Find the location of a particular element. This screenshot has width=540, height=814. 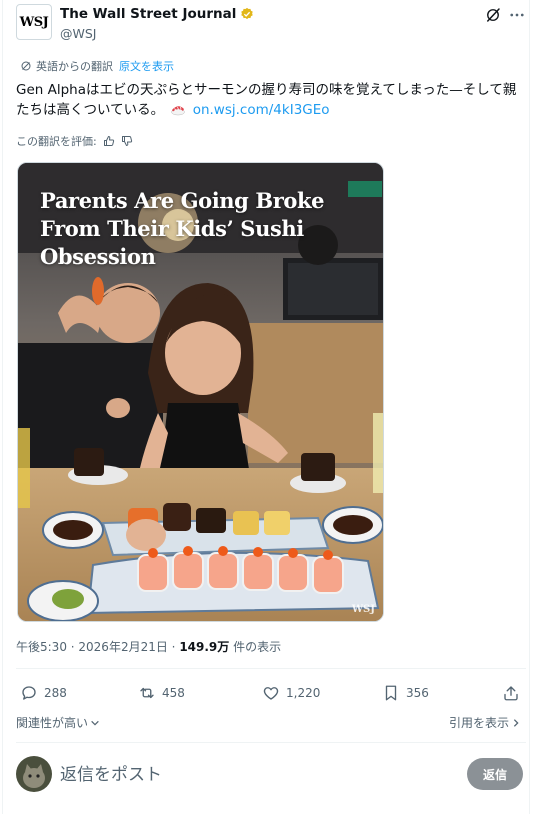

author-avatar: WSJ is located at coordinates (34, 22).